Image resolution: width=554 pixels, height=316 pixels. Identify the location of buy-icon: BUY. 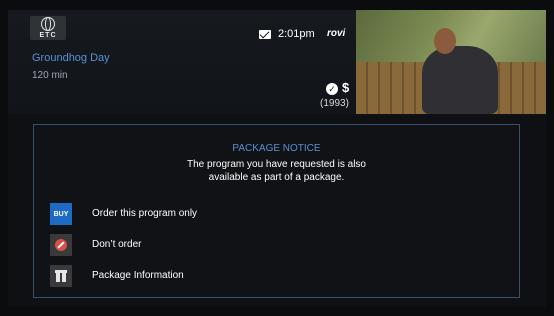
(61, 214).